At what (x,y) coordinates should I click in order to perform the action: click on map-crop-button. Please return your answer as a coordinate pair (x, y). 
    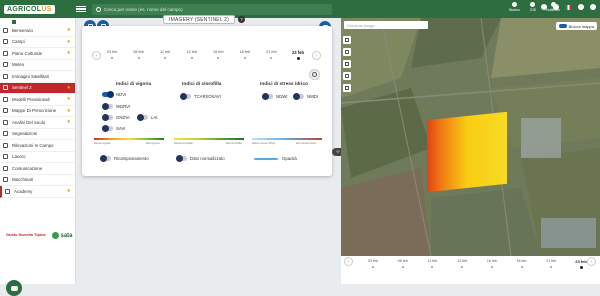
    Looking at the image, I should click on (347, 52).